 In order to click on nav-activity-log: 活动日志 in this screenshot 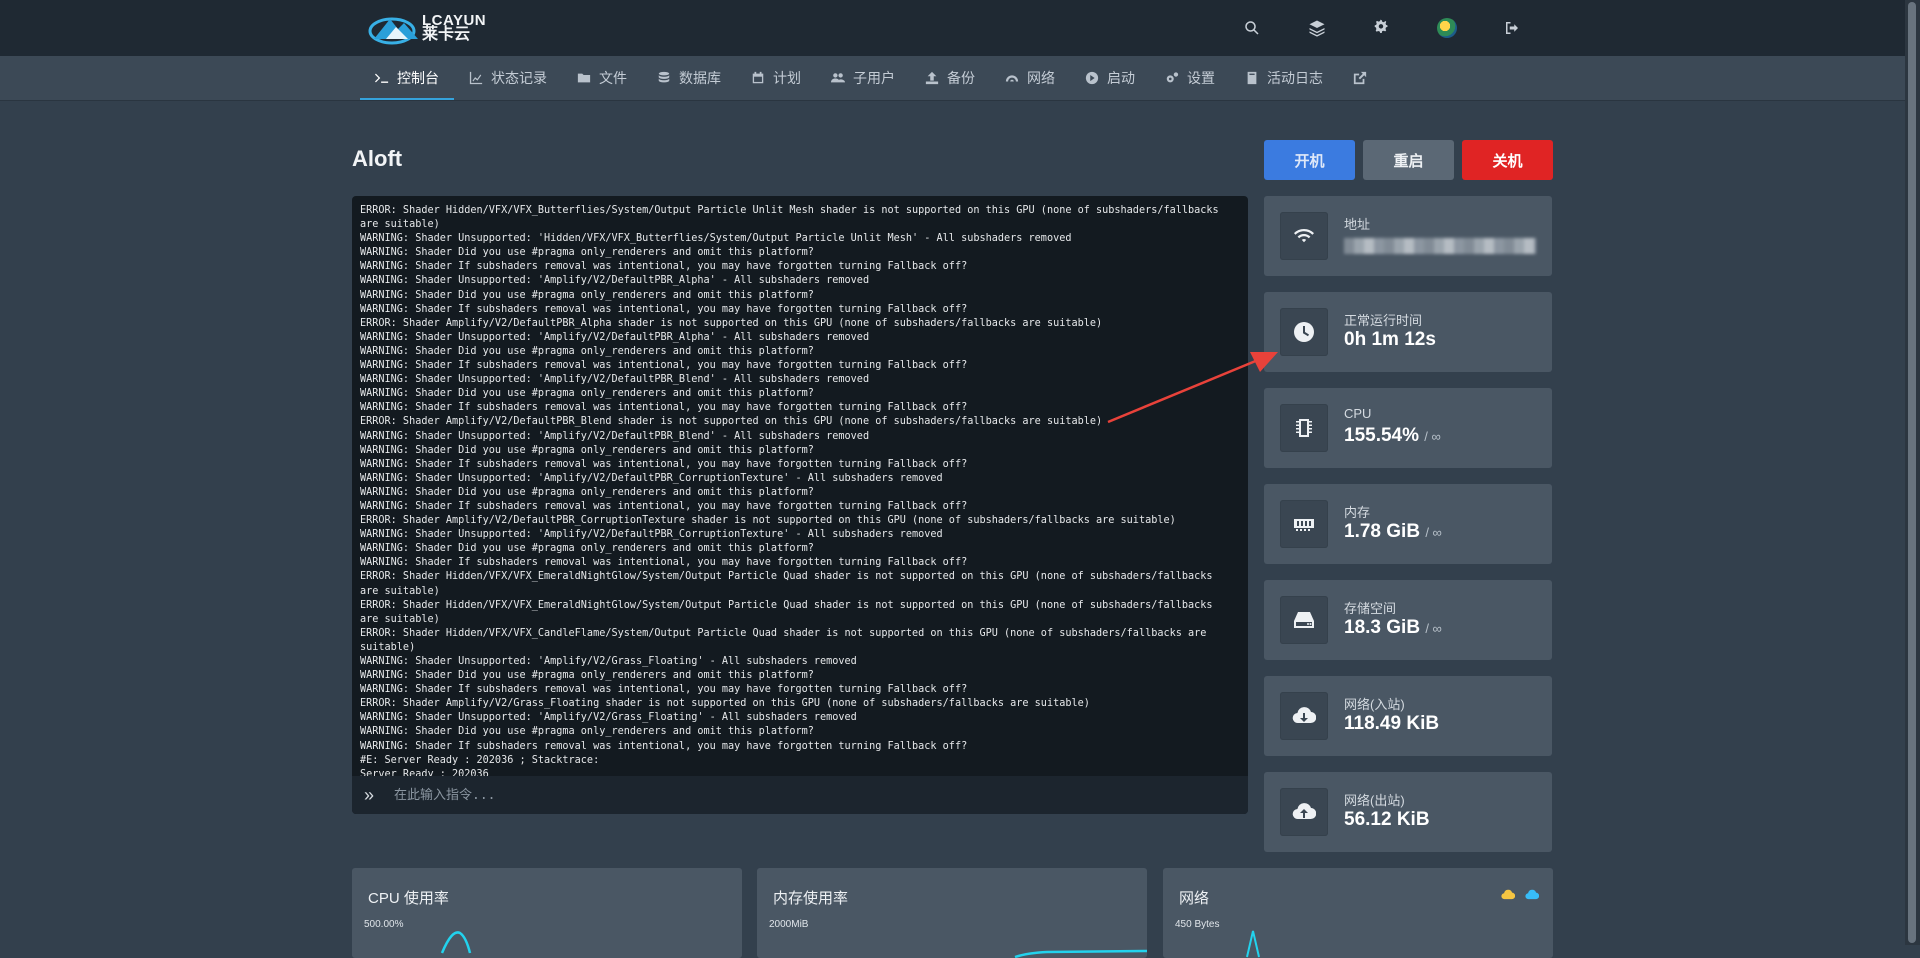, I will do `click(1284, 78)`.